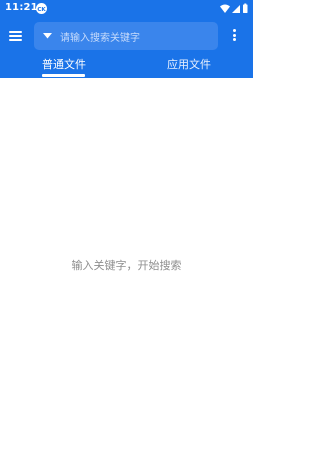  I want to click on search-input: 请输入搜索关键字, so click(100, 36).